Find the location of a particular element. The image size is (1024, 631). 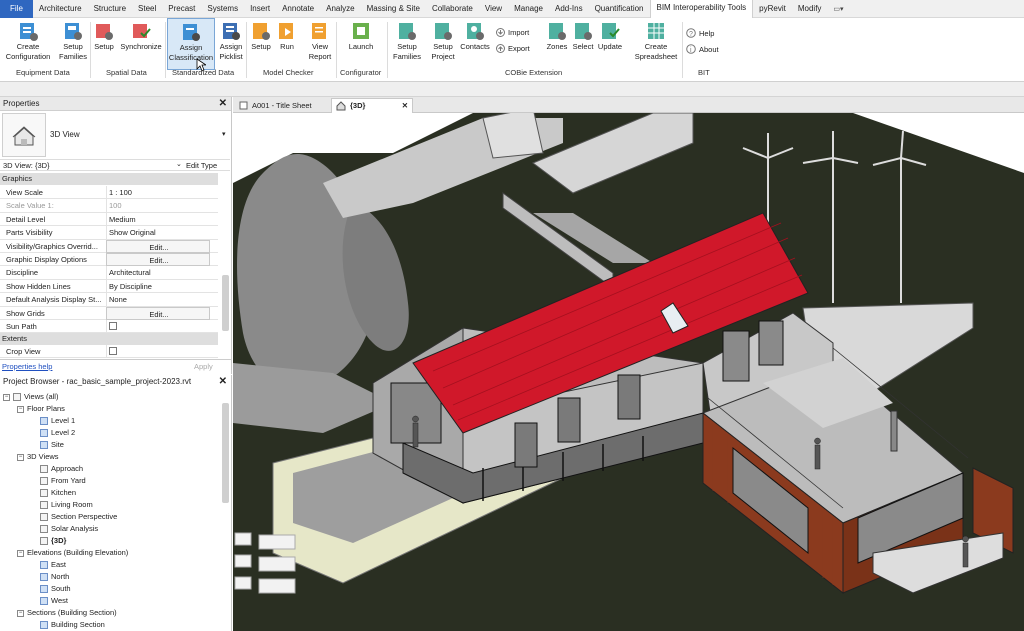

chevron-down-icon: ▾ is located at coordinates (224, 134).